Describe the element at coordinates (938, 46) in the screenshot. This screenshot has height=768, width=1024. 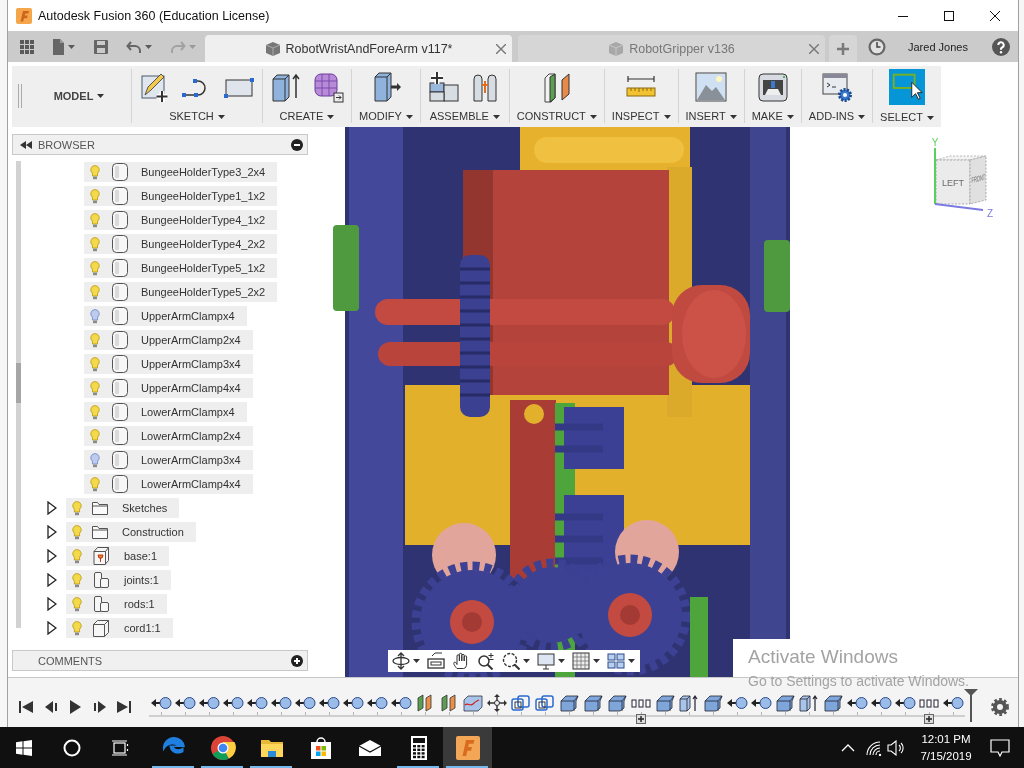
I see `user-name: Jared Jones` at that location.